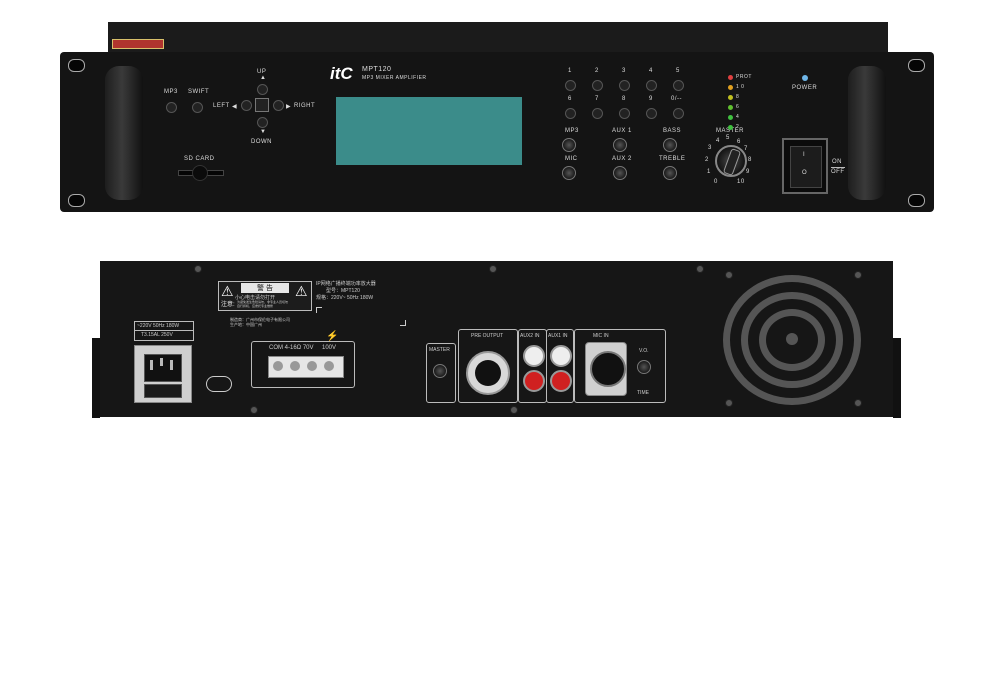 Image resolution: width=1000 pixels, height=686 pixels. Describe the element at coordinates (651, 85) in the screenshot. I see `key-4-button` at that location.